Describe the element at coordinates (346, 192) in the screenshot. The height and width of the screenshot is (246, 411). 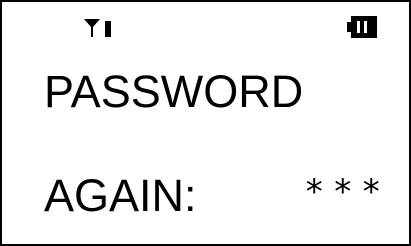
I see `masked-password-field: ***` at that location.